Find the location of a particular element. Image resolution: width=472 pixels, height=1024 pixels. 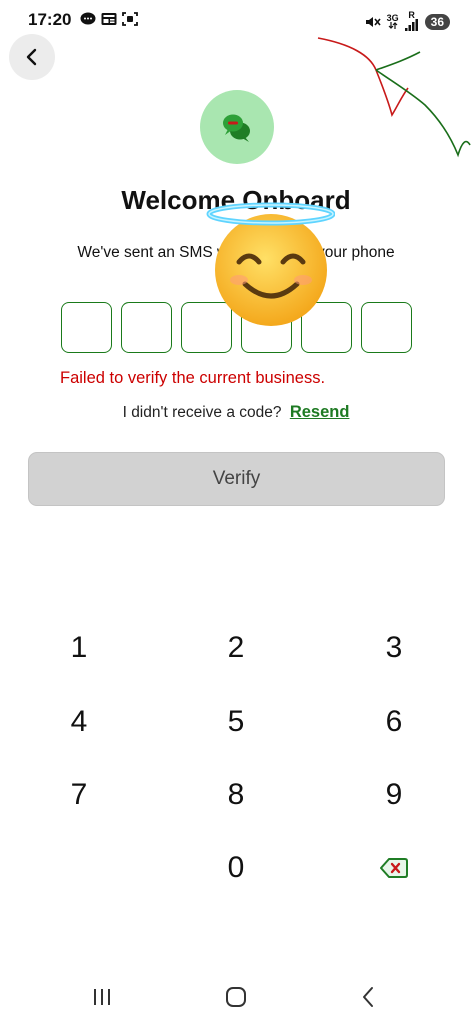

status-time: 17:20 is located at coordinates (50, 19).